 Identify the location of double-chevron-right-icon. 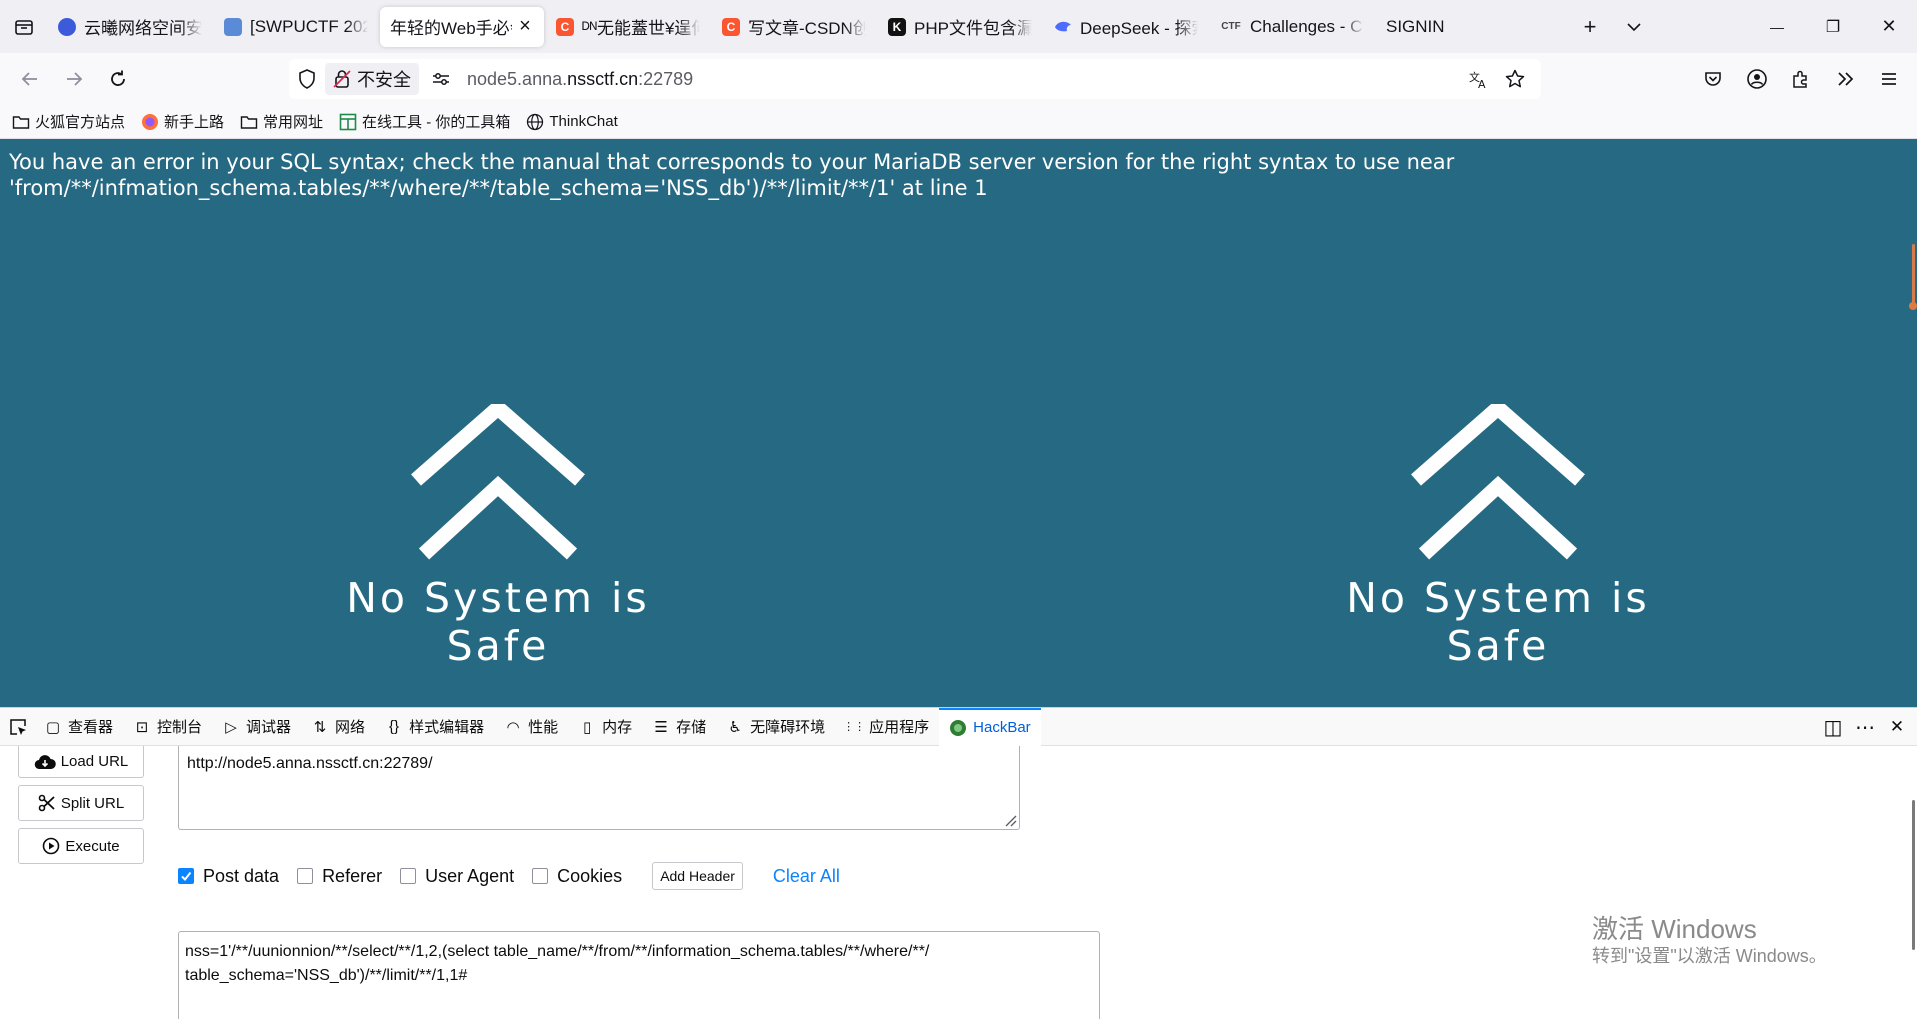
(1846, 79).